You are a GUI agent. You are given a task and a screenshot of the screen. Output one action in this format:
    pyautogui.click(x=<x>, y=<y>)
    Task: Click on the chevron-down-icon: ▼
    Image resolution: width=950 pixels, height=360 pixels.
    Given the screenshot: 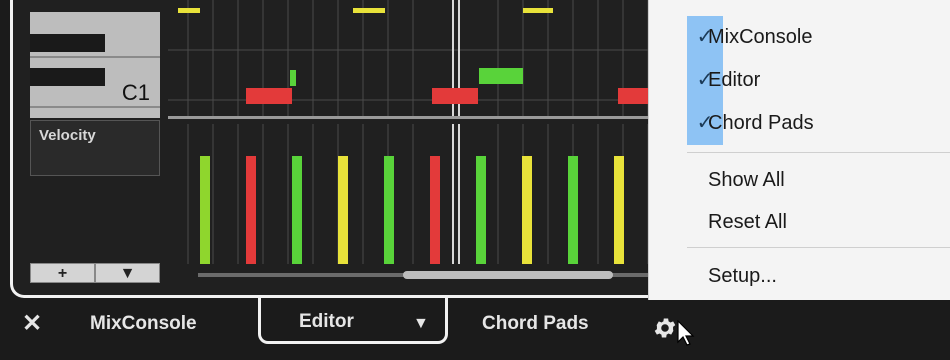 What is the action you would take?
    pyautogui.click(x=421, y=324)
    